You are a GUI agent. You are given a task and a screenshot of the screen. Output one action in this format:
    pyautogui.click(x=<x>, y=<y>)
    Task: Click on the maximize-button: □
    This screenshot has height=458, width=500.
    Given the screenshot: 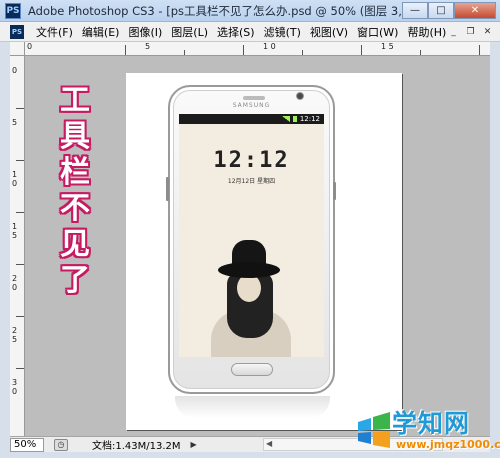 What is the action you would take?
    pyautogui.click(x=441, y=10)
    